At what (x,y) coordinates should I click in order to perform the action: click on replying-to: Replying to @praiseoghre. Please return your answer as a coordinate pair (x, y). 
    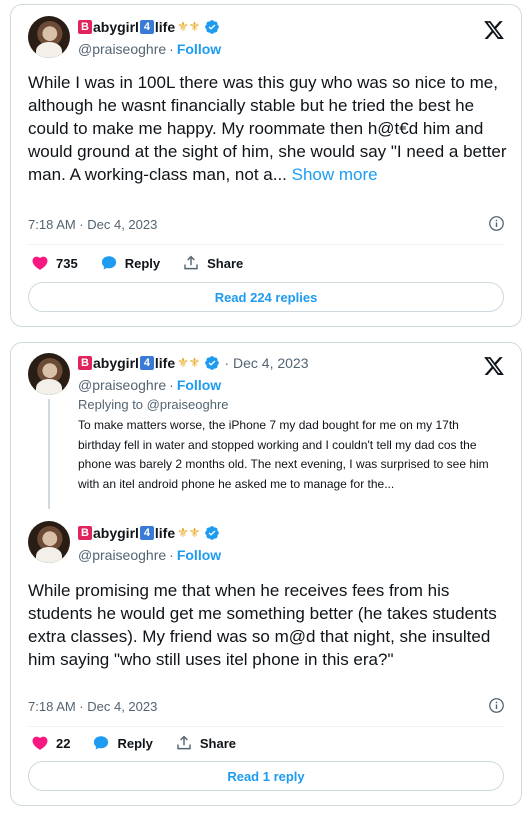
    Looking at the image, I should click on (153, 404).